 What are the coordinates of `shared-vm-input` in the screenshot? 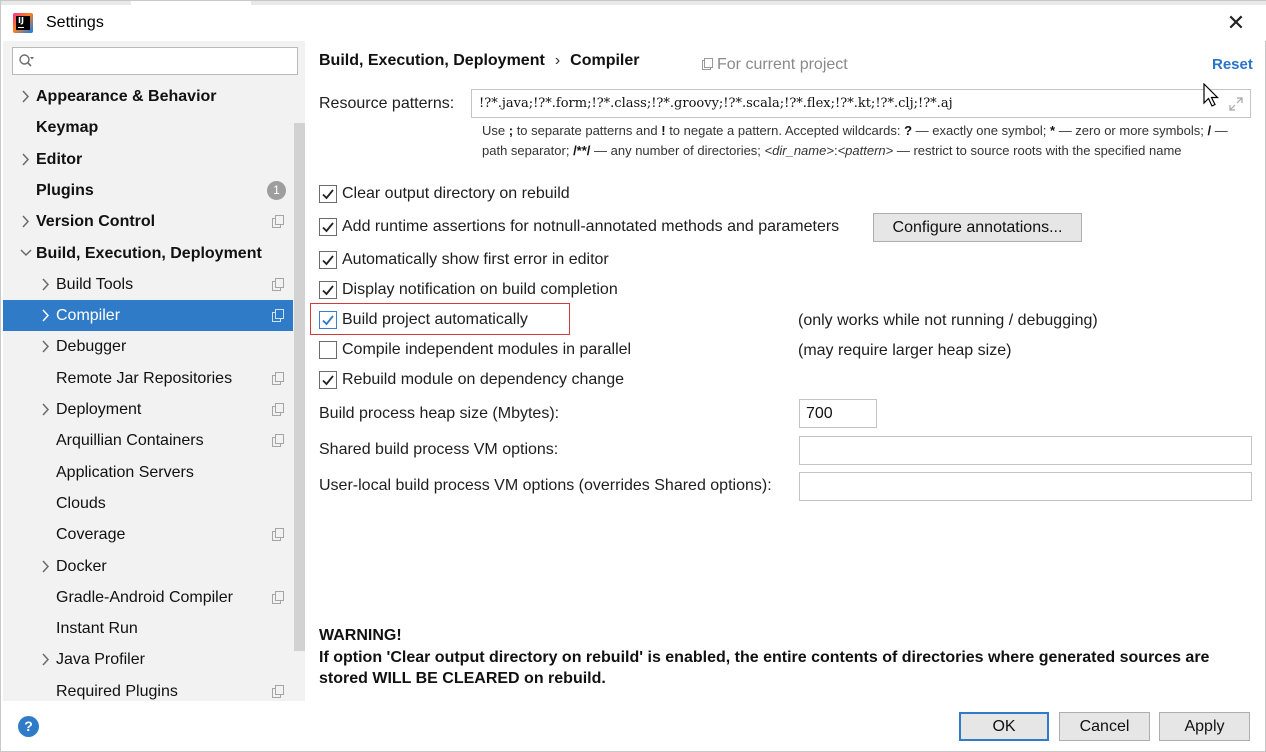 It's located at (1025, 450).